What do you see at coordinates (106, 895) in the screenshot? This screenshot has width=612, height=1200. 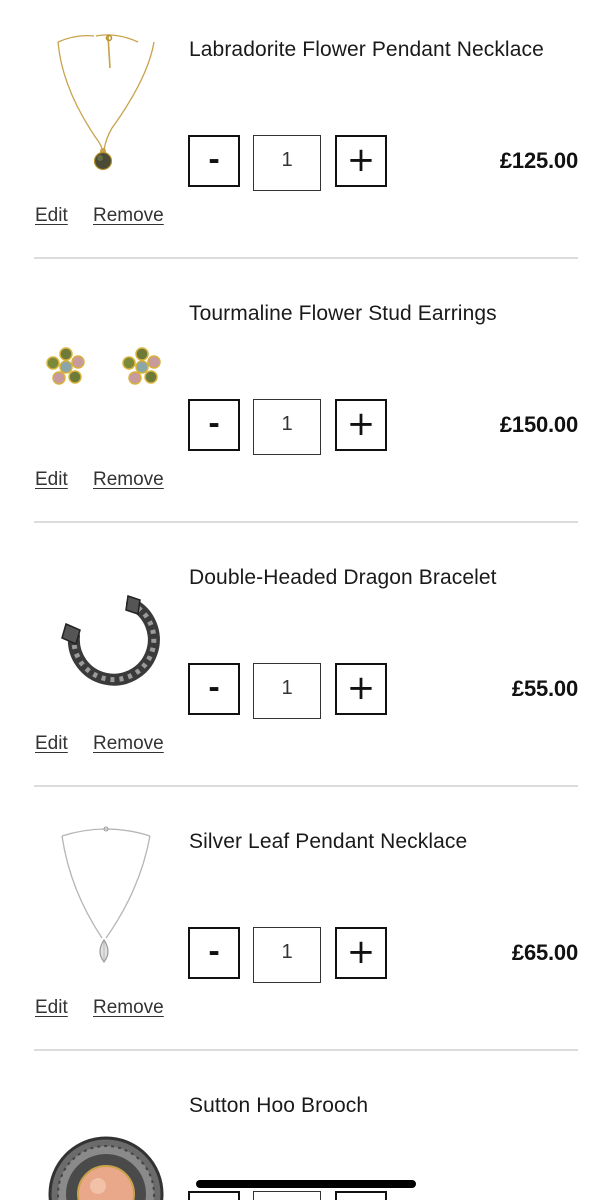 I see `leaf-pendant-necklace-icon` at bounding box center [106, 895].